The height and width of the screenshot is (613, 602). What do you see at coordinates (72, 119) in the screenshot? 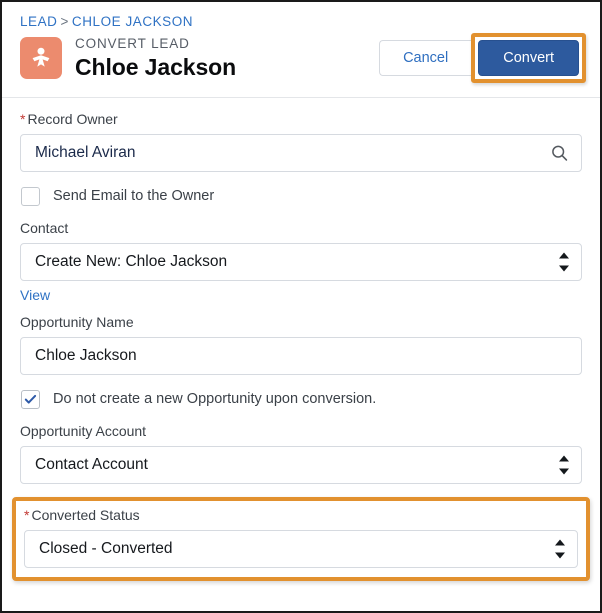
I see `record-owner-label-text: Record Owner` at bounding box center [72, 119].